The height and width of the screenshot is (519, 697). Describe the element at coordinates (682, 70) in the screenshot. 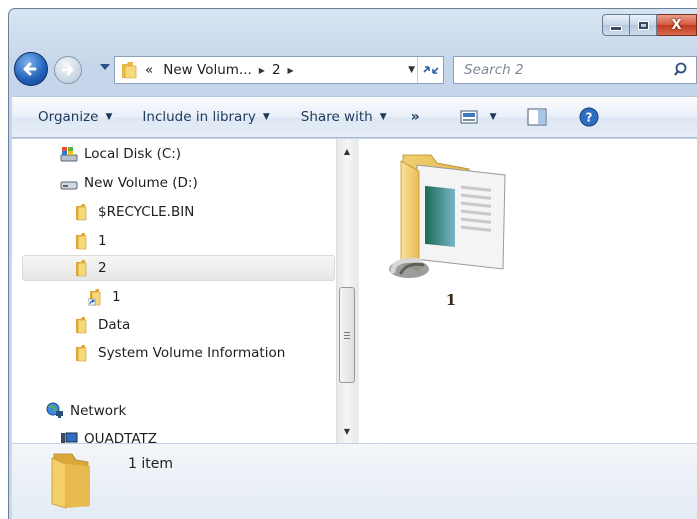

I see `search-icon` at that location.